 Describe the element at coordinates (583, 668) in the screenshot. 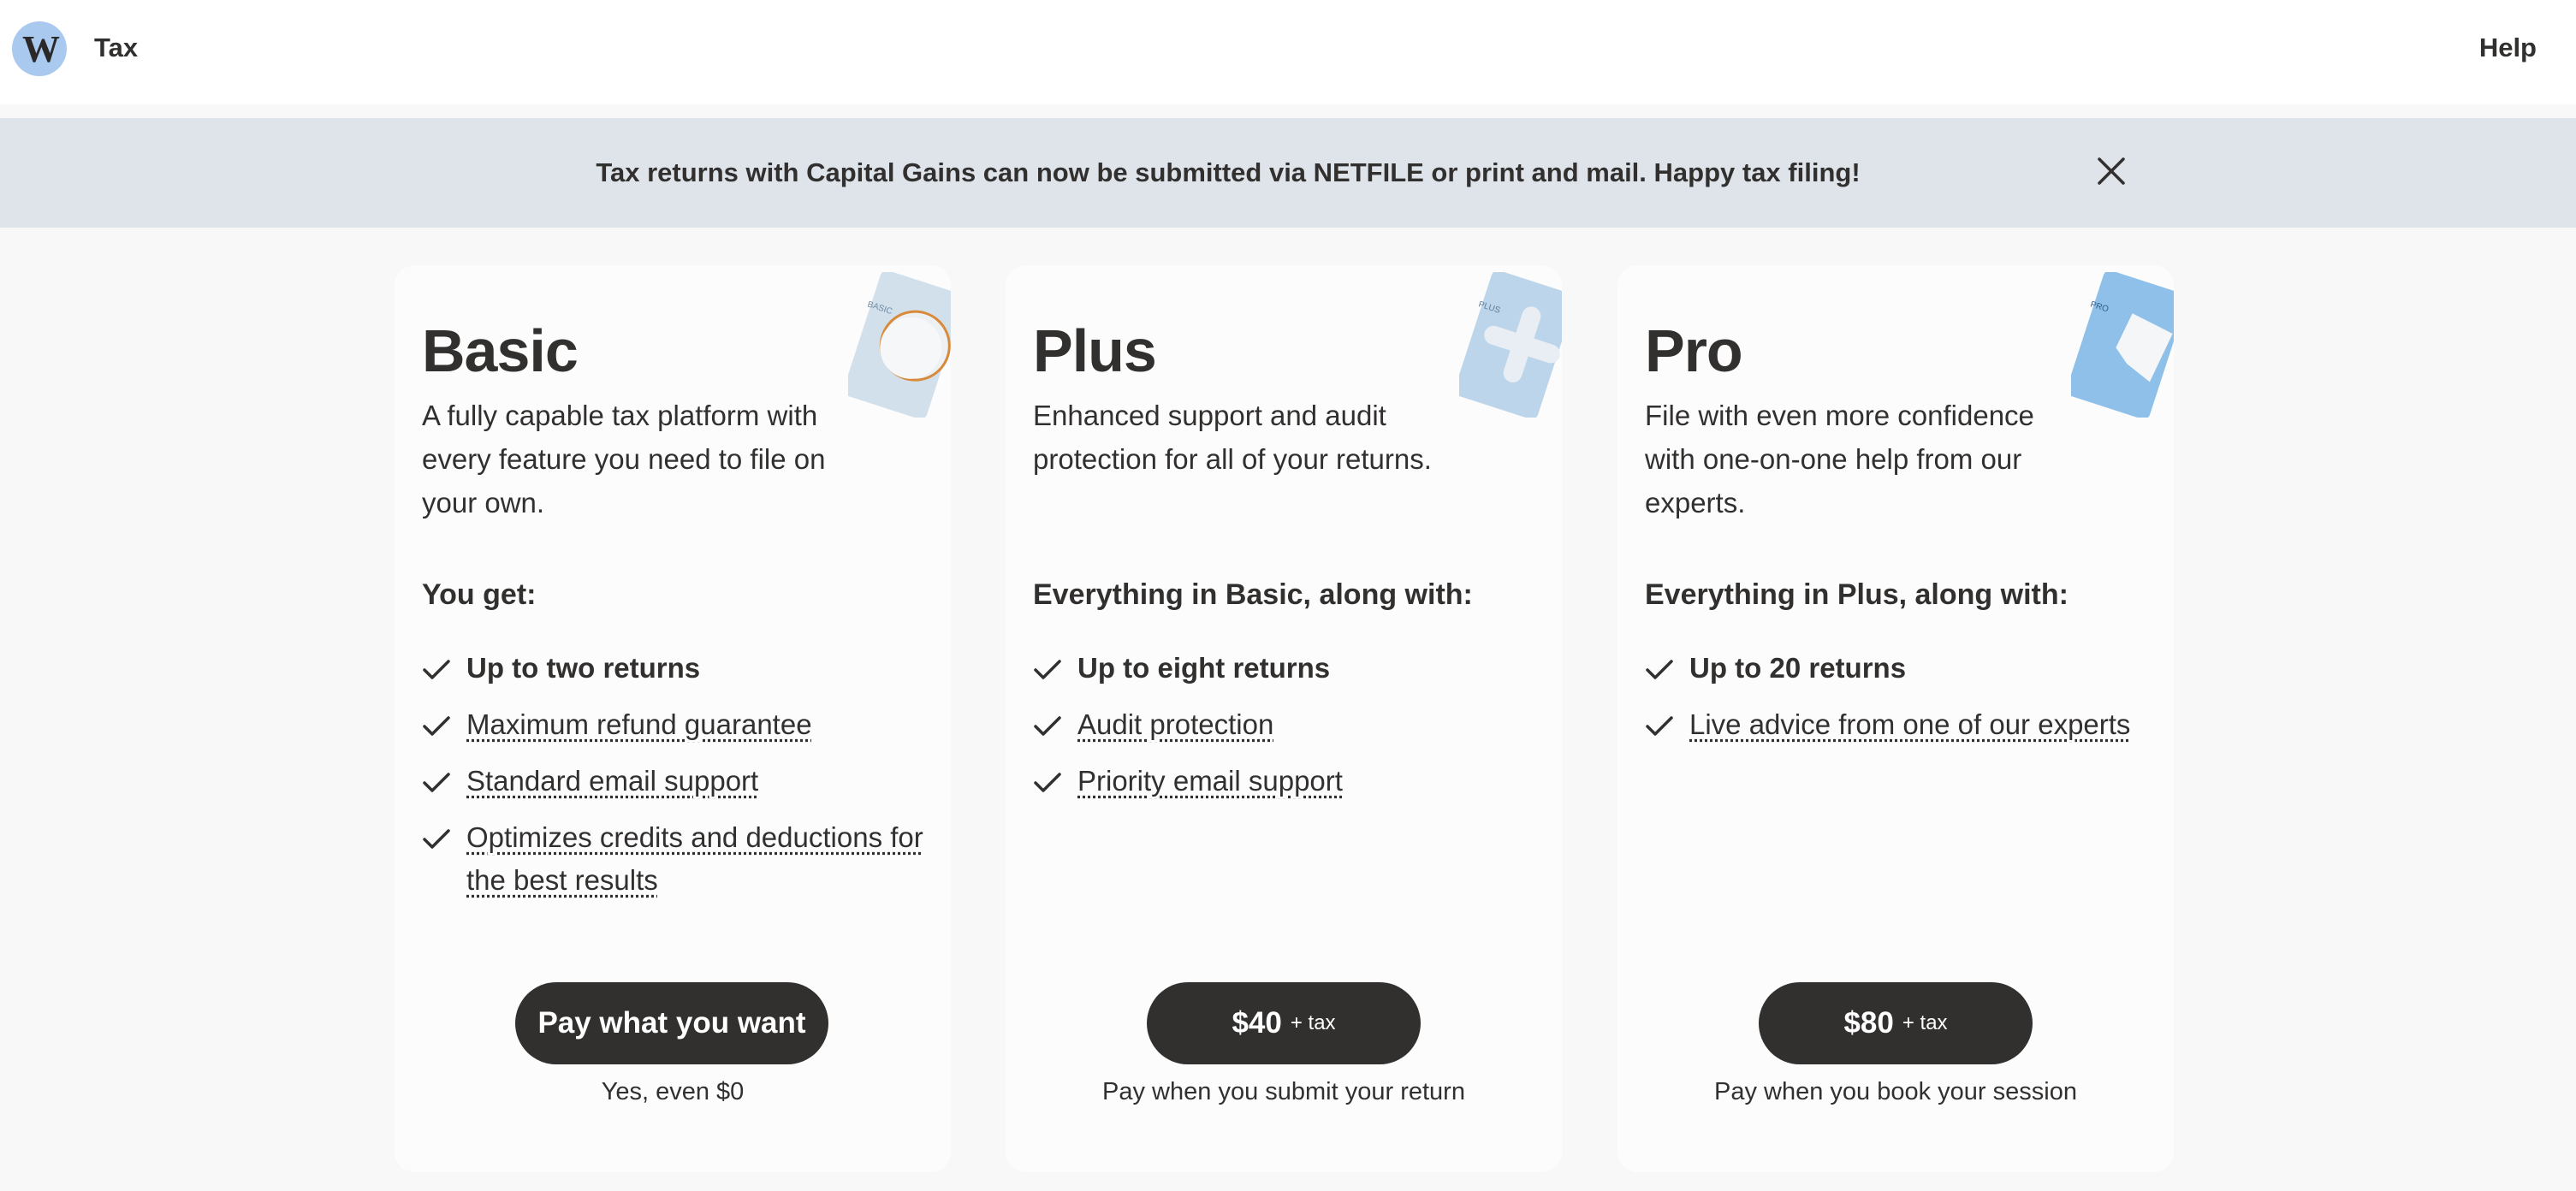

I see `feature-label: Up to two returns` at that location.